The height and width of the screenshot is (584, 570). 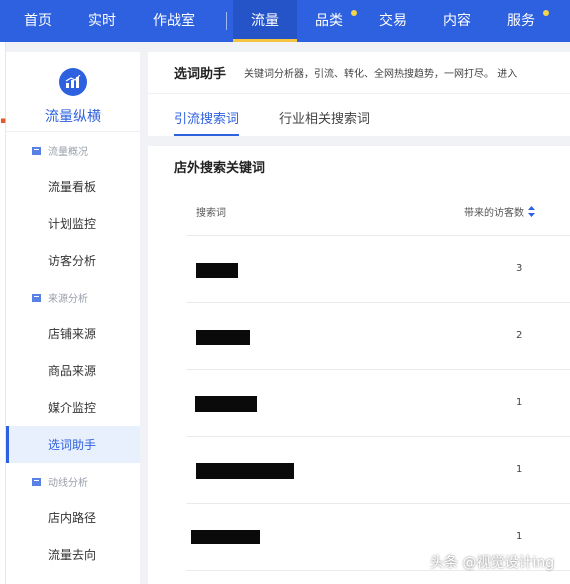 I want to click on sidebar-item-label: 选词助手, so click(x=72, y=445).